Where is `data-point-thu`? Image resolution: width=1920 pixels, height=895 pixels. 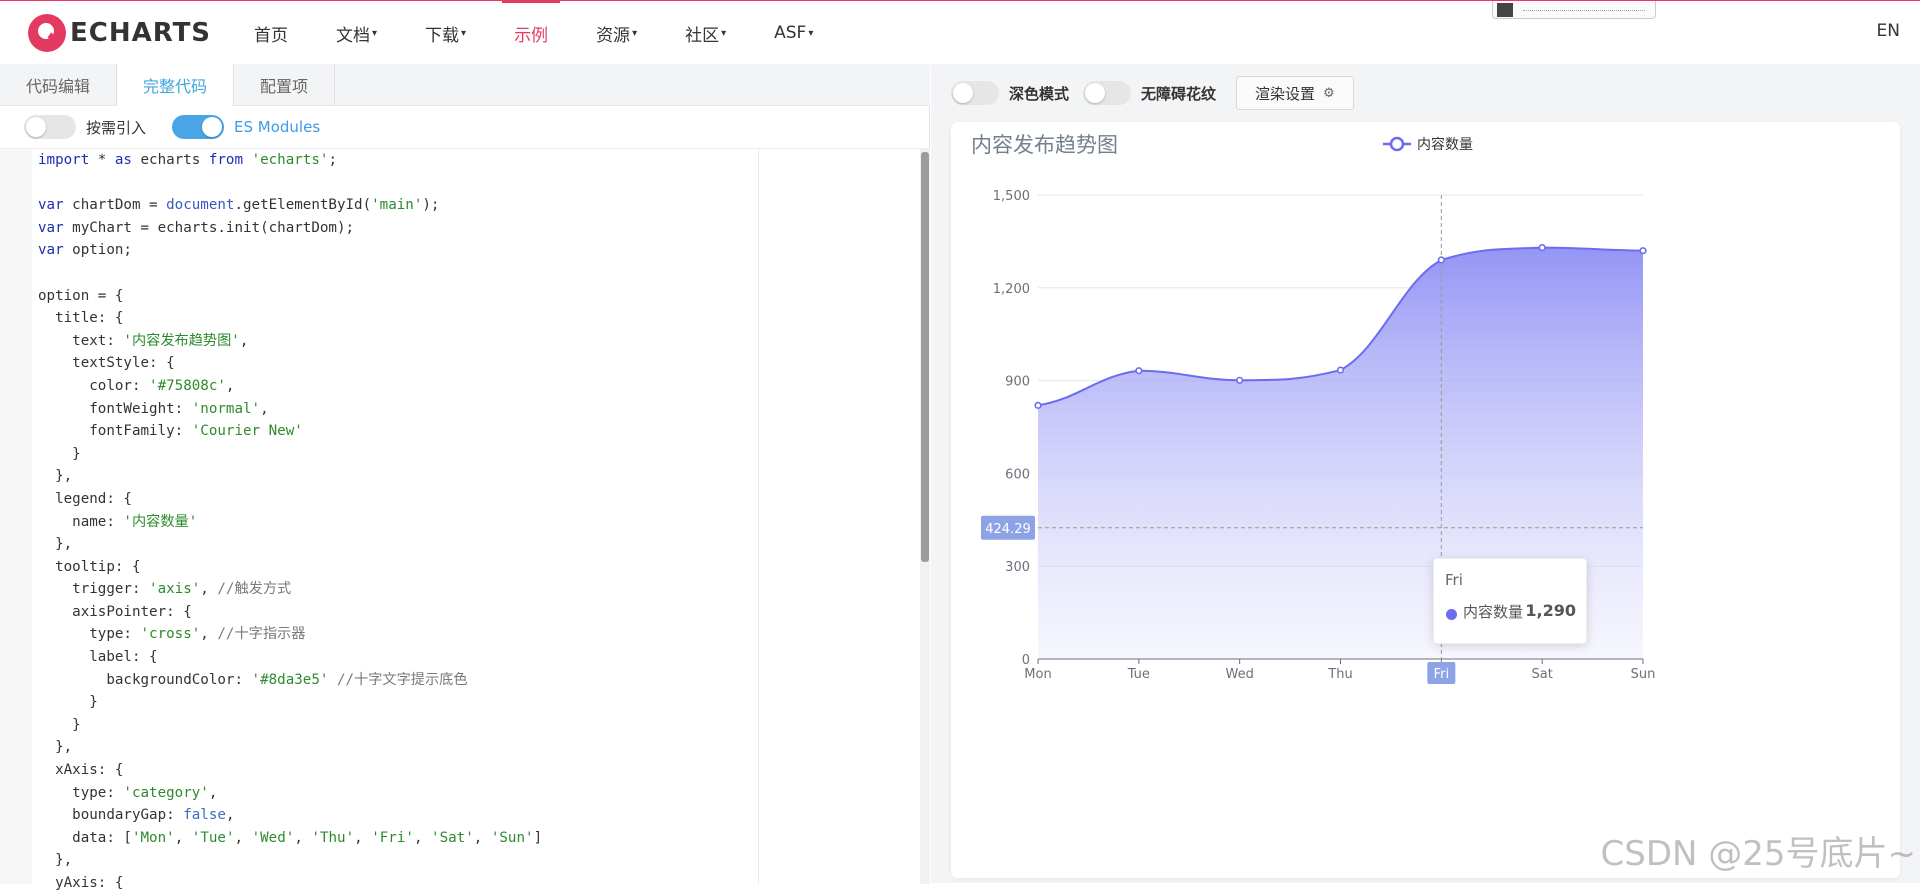 data-point-thu is located at coordinates (1340, 370).